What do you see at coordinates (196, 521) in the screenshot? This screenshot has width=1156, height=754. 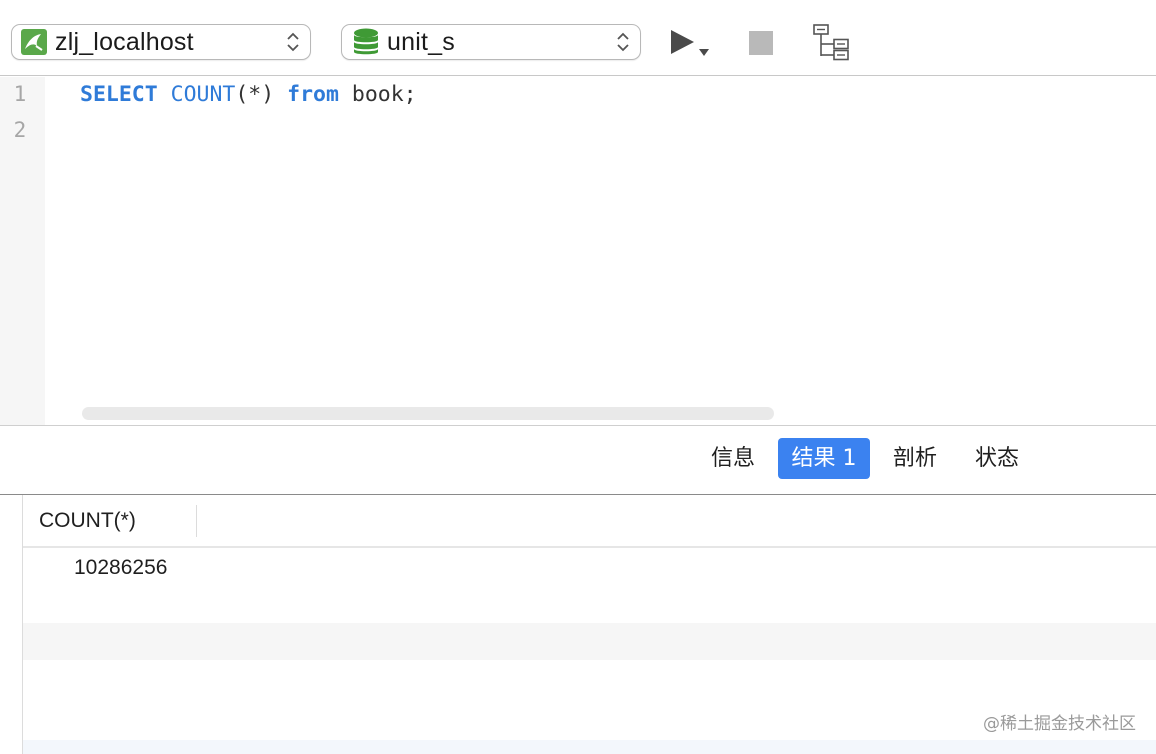 I see `column-resize-handle` at bounding box center [196, 521].